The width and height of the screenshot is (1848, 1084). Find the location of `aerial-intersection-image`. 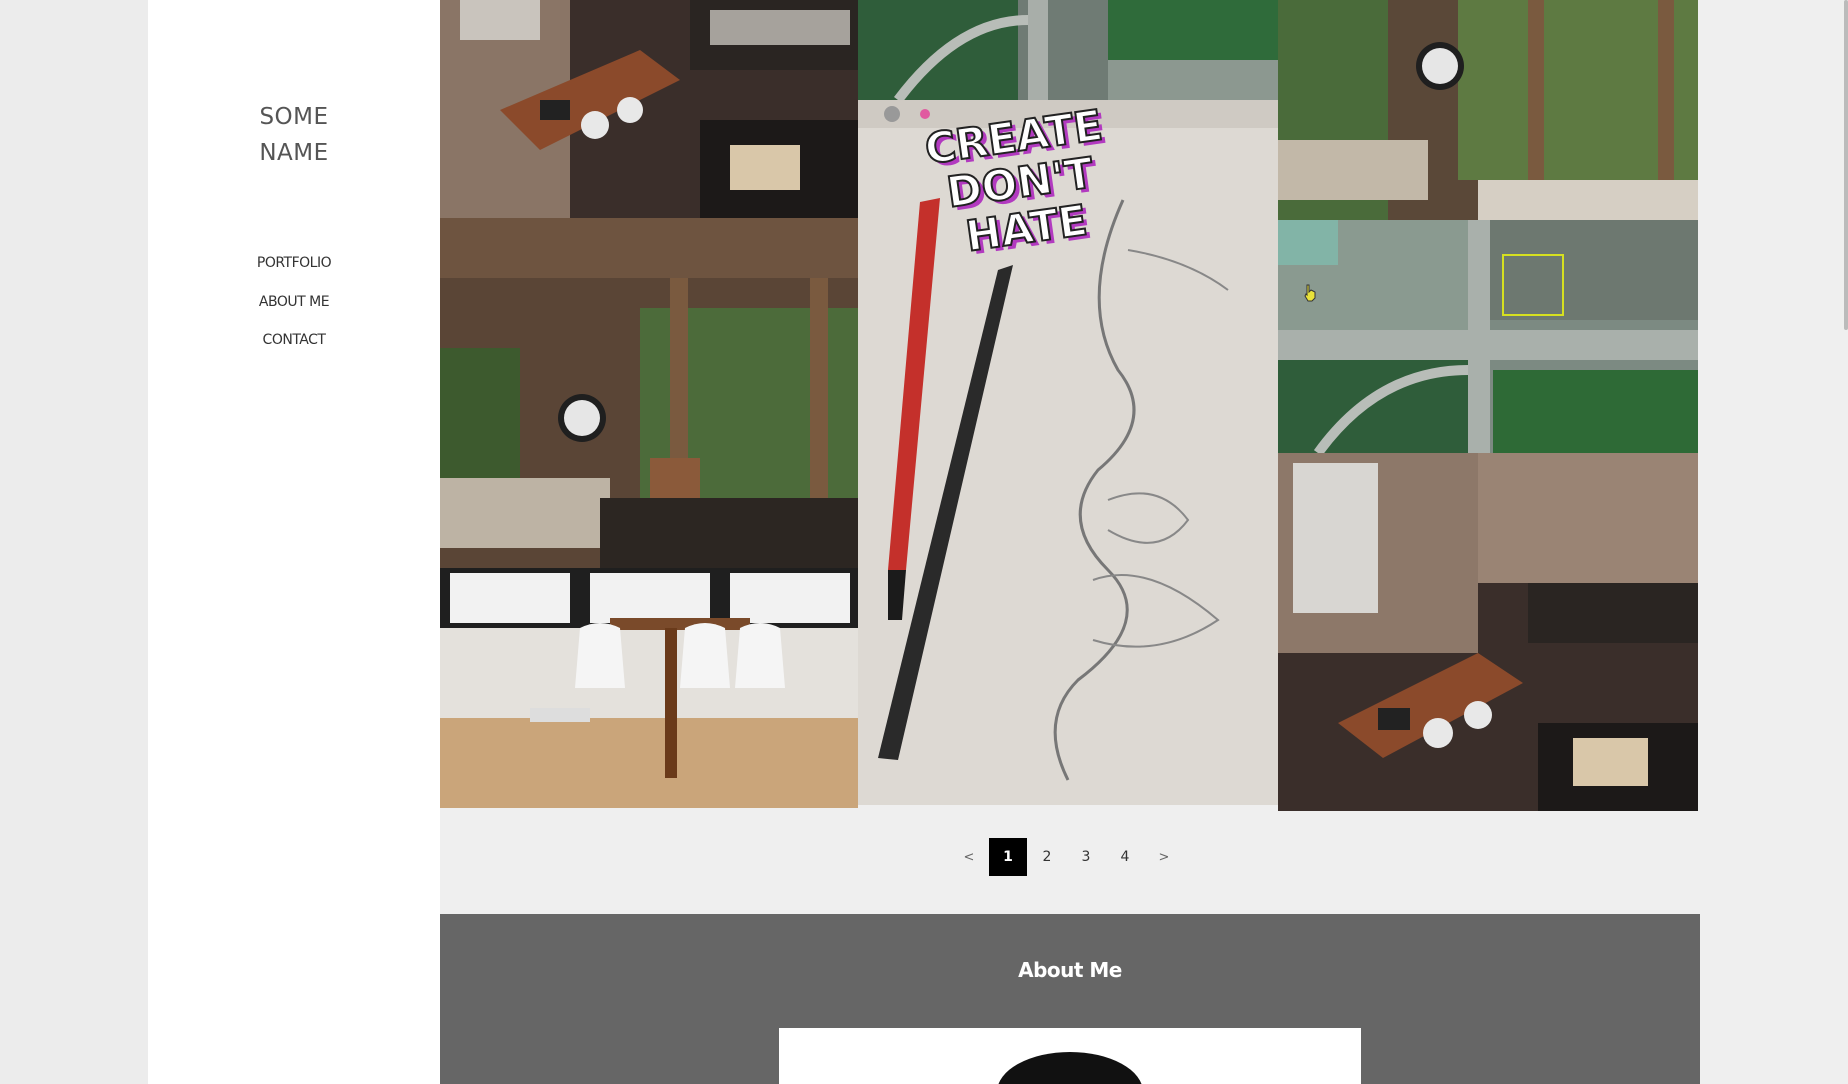

aerial-intersection-image is located at coordinates (1488, 336).